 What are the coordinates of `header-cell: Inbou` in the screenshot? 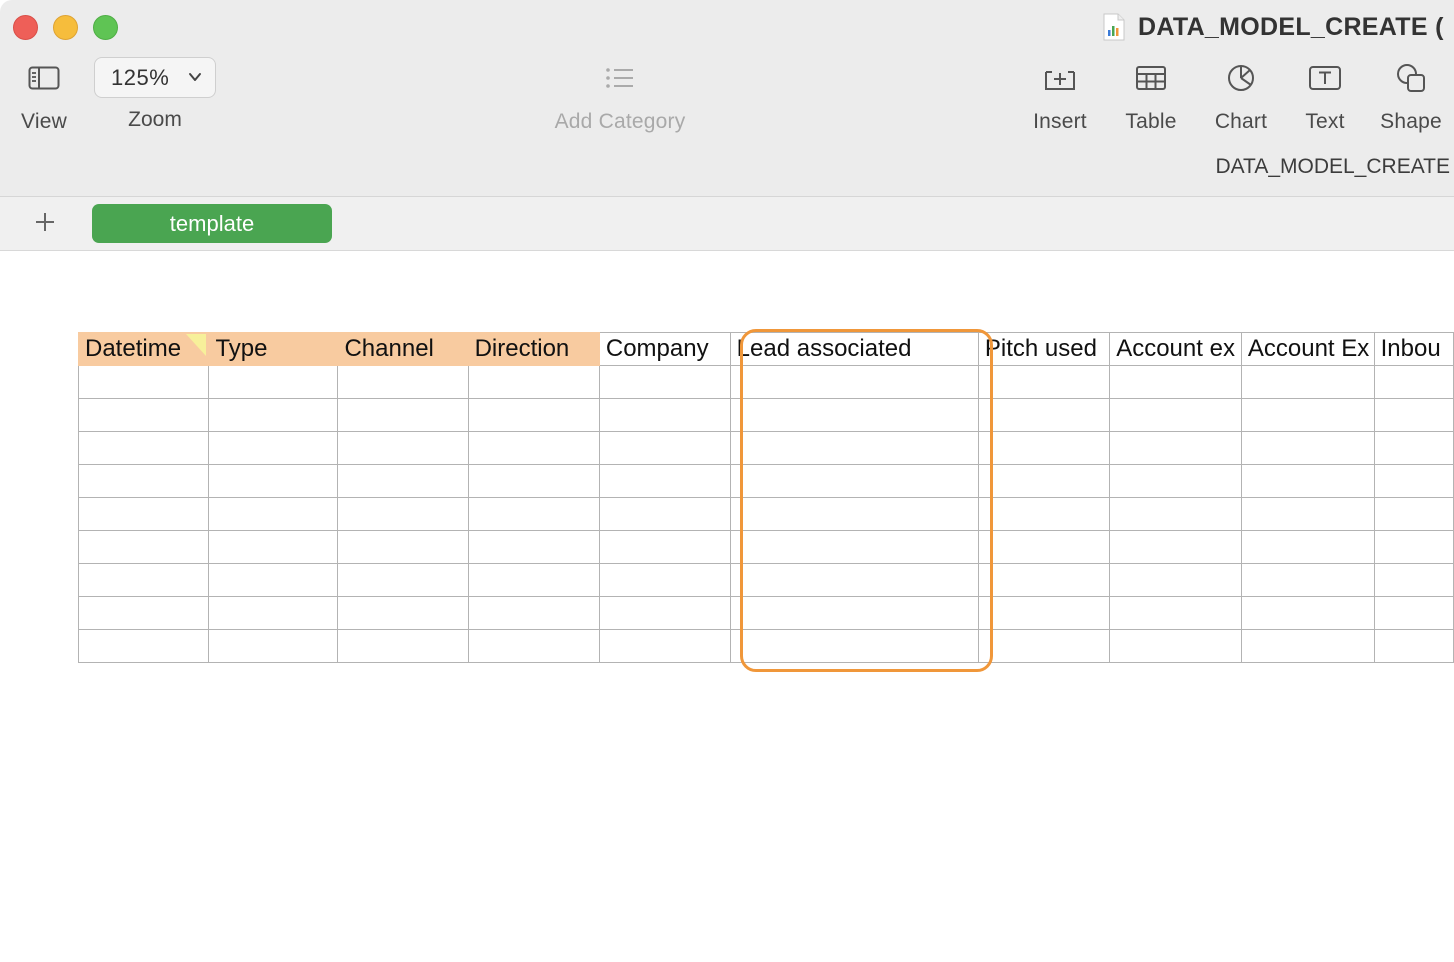 It's located at (1413, 349).